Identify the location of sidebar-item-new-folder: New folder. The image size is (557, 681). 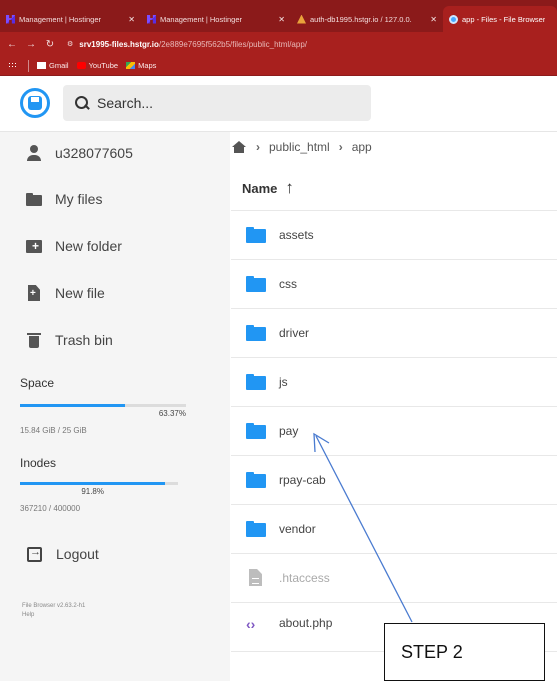
(115, 246).